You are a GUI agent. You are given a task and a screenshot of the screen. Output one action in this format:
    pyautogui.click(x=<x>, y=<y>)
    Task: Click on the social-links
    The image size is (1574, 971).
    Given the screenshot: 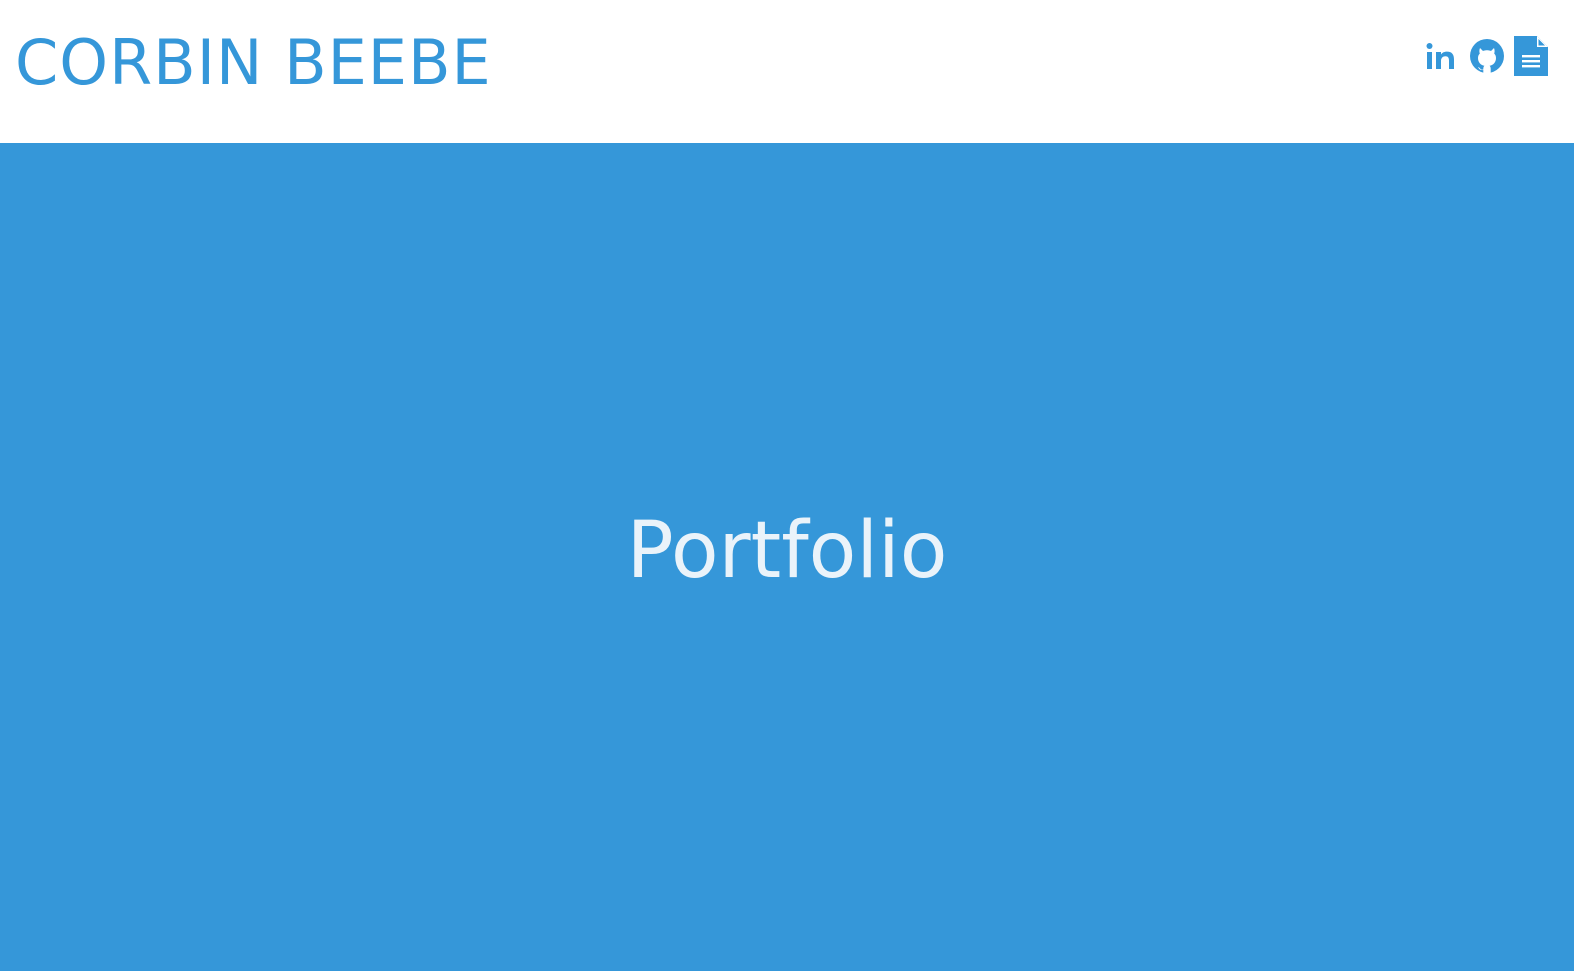 What is the action you would take?
    pyautogui.click(x=1486, y=56)
    